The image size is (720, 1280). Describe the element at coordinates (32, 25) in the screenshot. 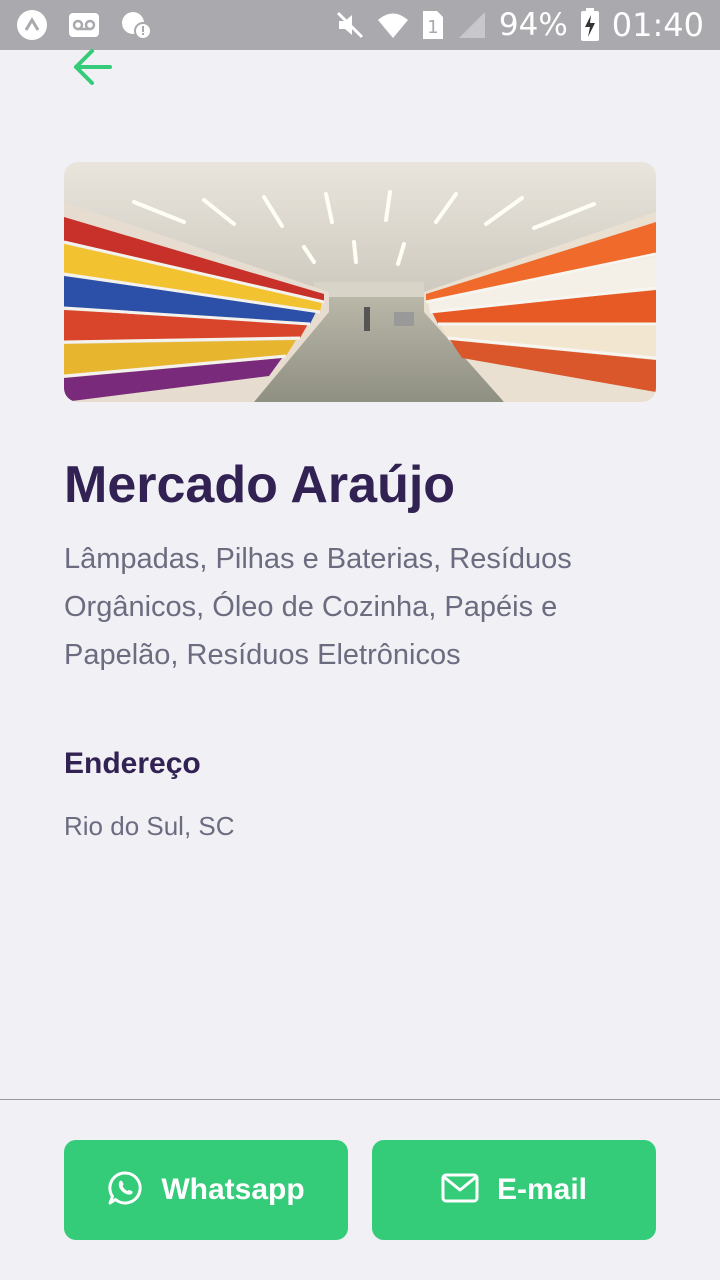

I see `android-icon` at that location.